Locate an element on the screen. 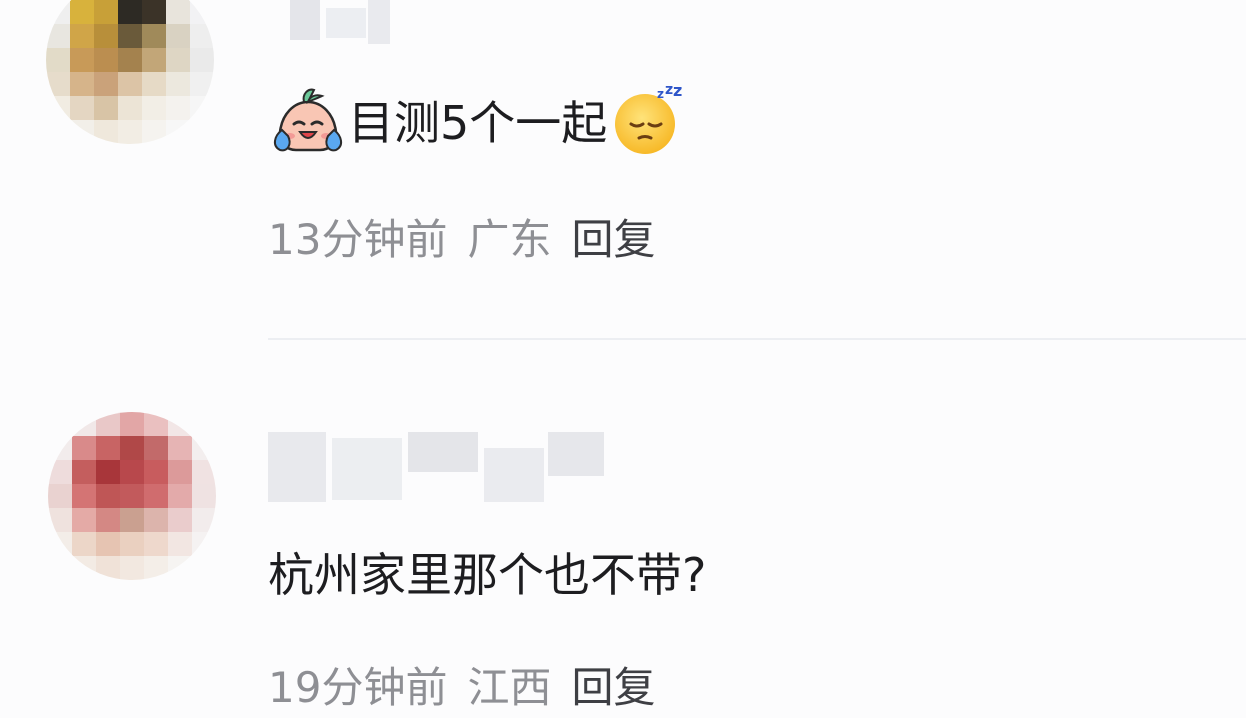 The height and width of the screenshot is (718, 1246). comment-content: 杭州家里那个也不带? is located at coordinates (487, 572).